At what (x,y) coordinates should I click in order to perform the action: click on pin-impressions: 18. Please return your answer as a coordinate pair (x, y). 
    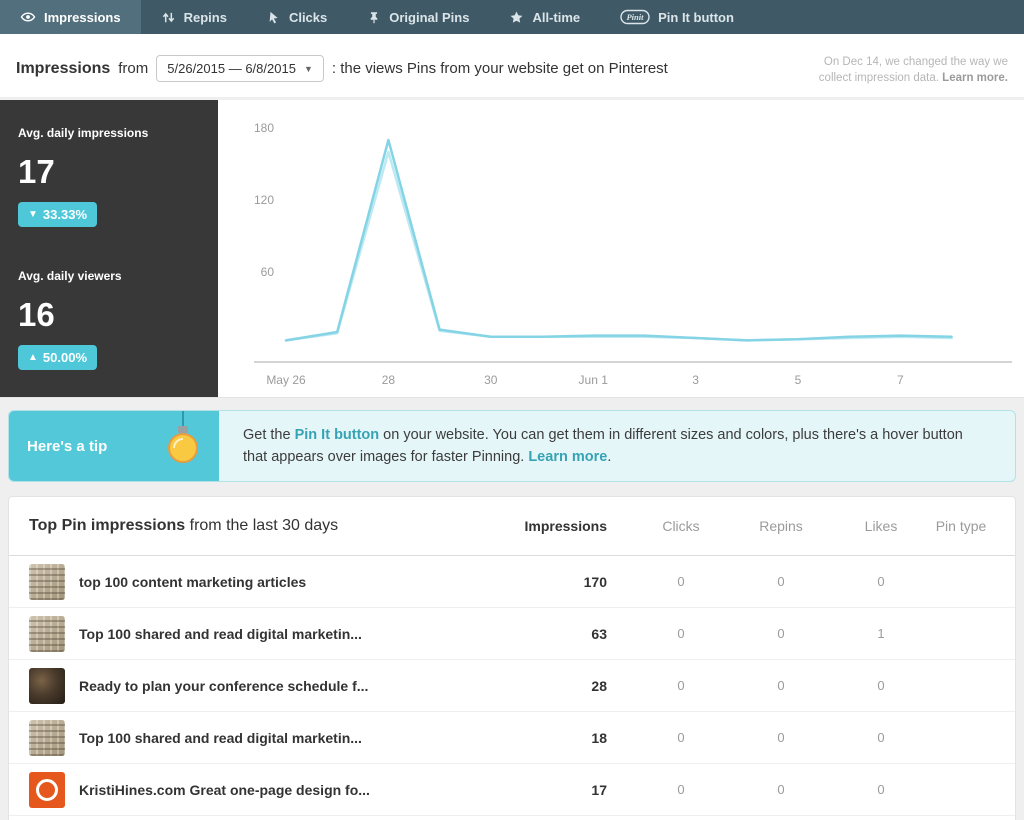
    Looking at the image, I should click on (599, 737).